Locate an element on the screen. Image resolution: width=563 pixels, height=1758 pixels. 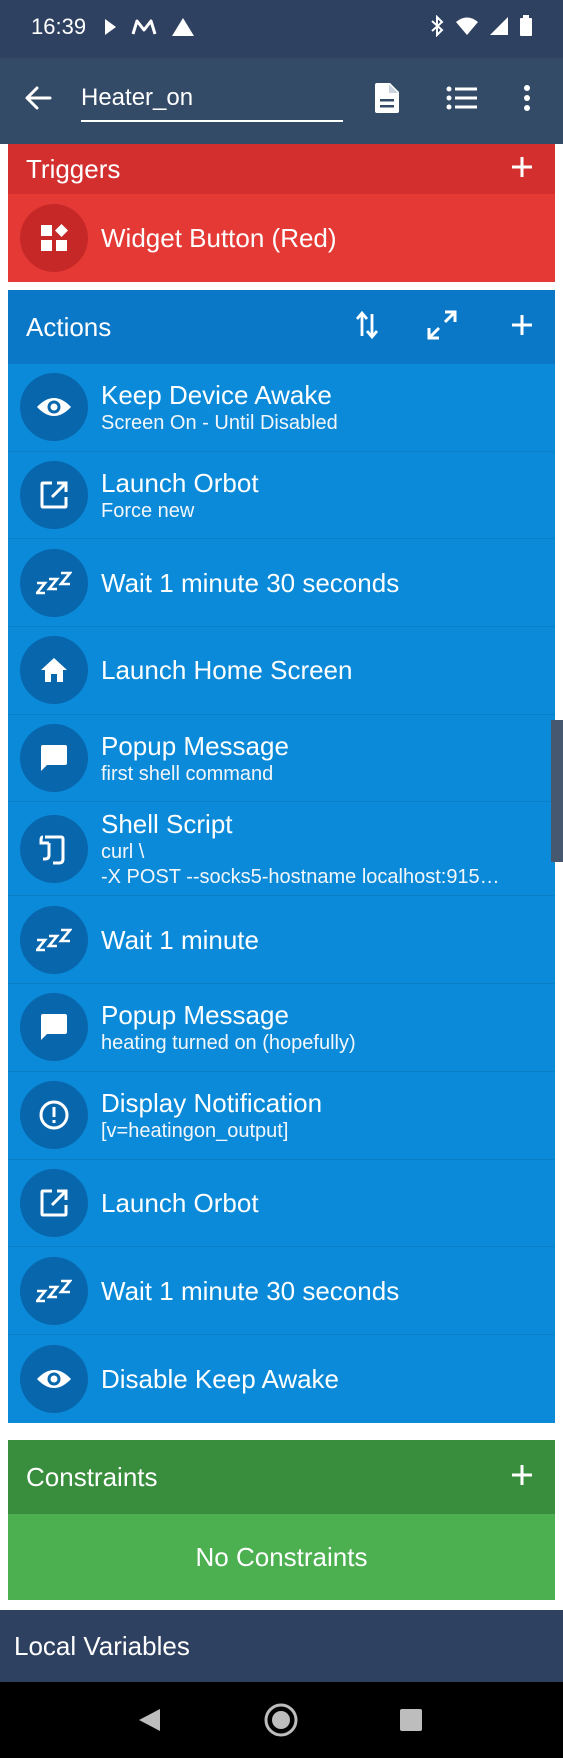
triangle-back-icon is located at coordinates (149, 1722).